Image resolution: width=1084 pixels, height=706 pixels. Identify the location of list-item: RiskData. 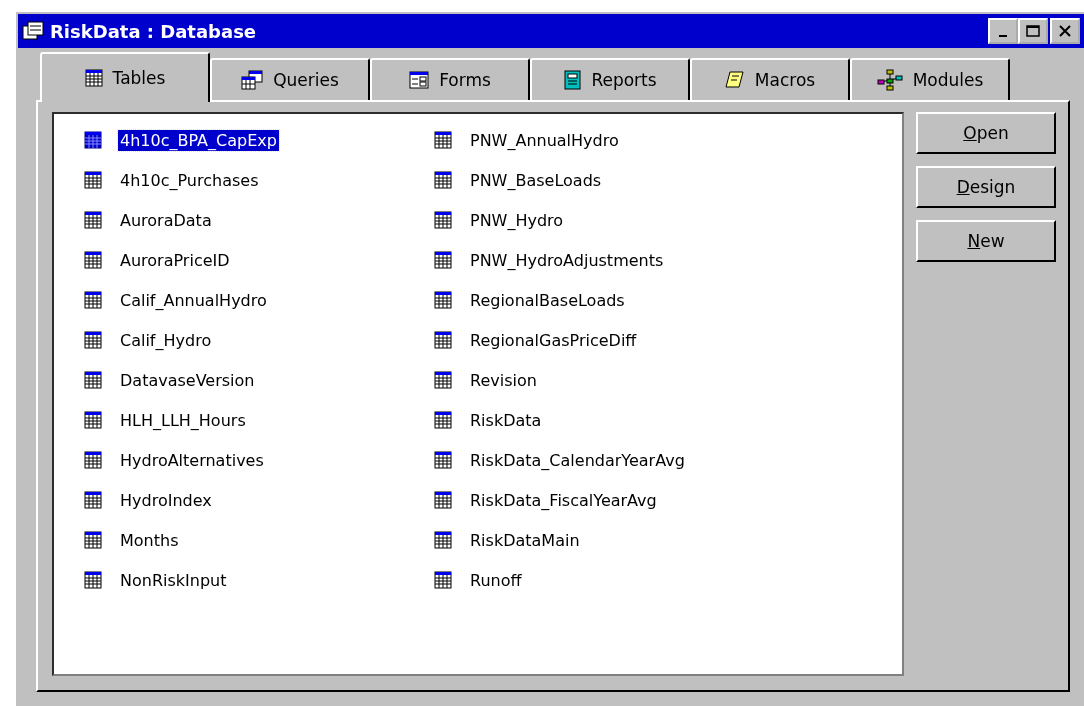
(506, 420).